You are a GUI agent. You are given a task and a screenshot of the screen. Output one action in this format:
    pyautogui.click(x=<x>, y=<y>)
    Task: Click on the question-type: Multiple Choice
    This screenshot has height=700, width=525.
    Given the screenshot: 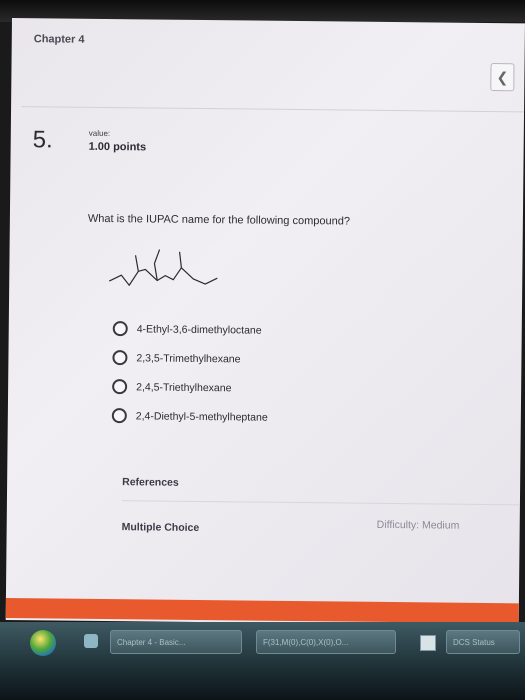 What is the action you would take?
    pyautogui.click(x=160, y=527)
    